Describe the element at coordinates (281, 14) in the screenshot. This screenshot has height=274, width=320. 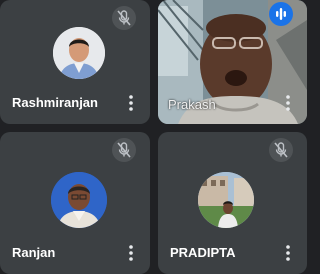
I see `audio-level-icon` at that location.